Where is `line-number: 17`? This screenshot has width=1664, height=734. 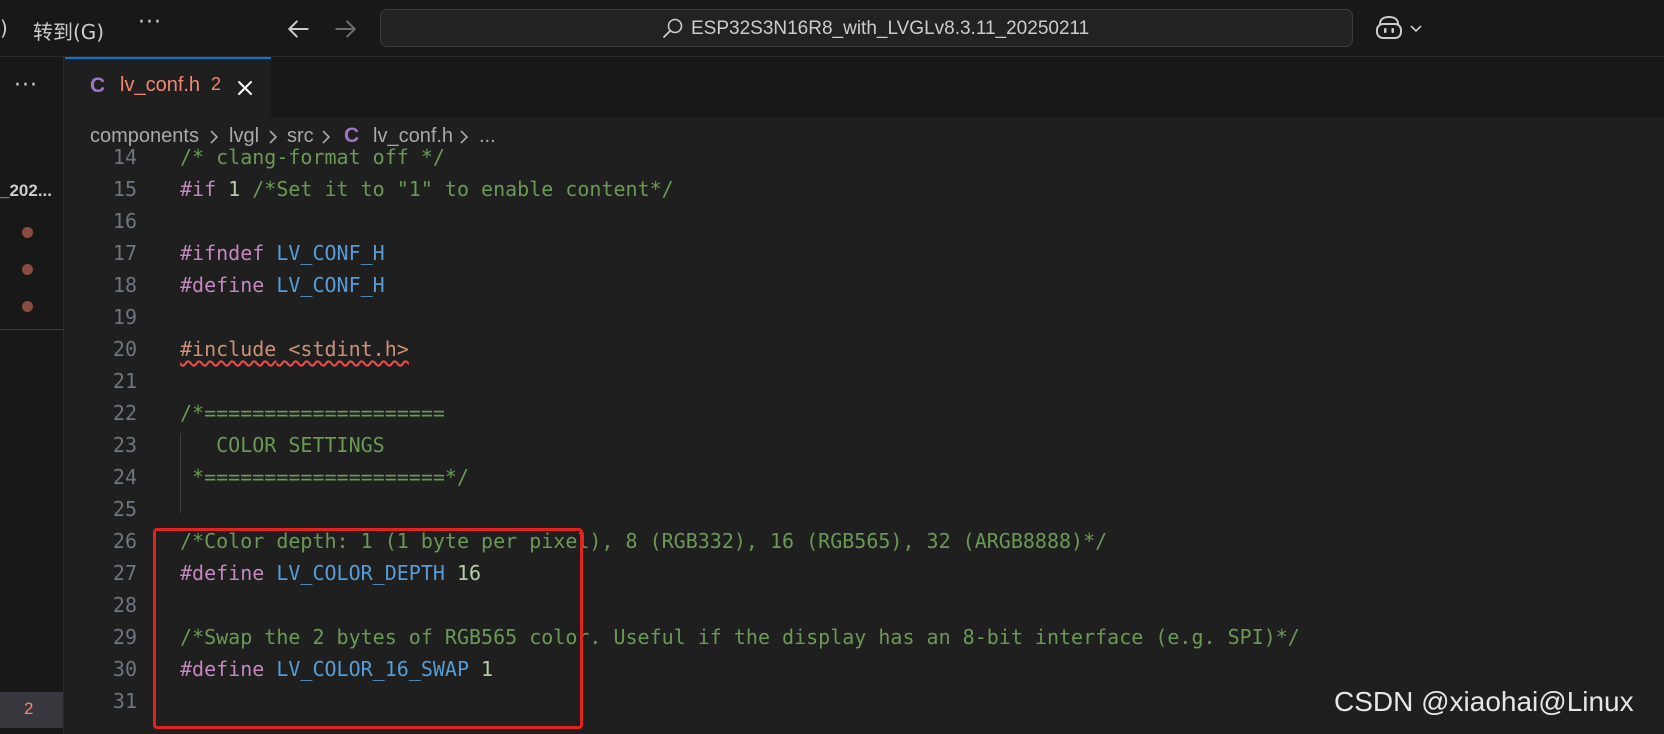
line-number: 17 is located at coordinates (124, 253).